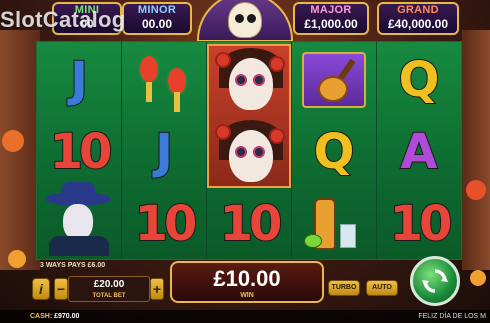  Describe the element at coordinates (418, 24) in the screenshot. I see `jackpot-grand-value: £40,000.00` at that location.